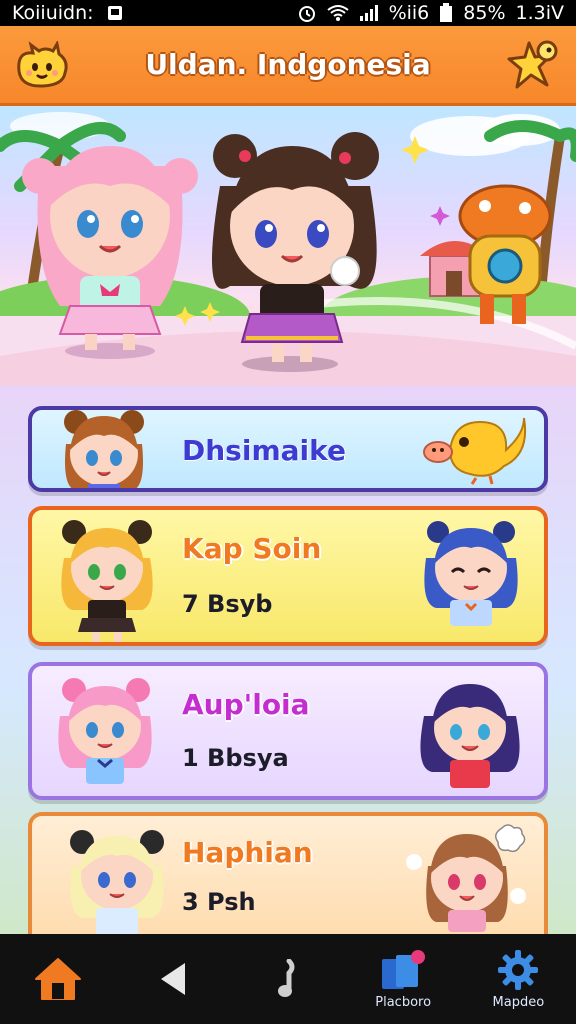  What do you see at coordinates (403, 1002) in the screenshot?
I see `nav-label: Placboro` at bounding box center [403, 1002].